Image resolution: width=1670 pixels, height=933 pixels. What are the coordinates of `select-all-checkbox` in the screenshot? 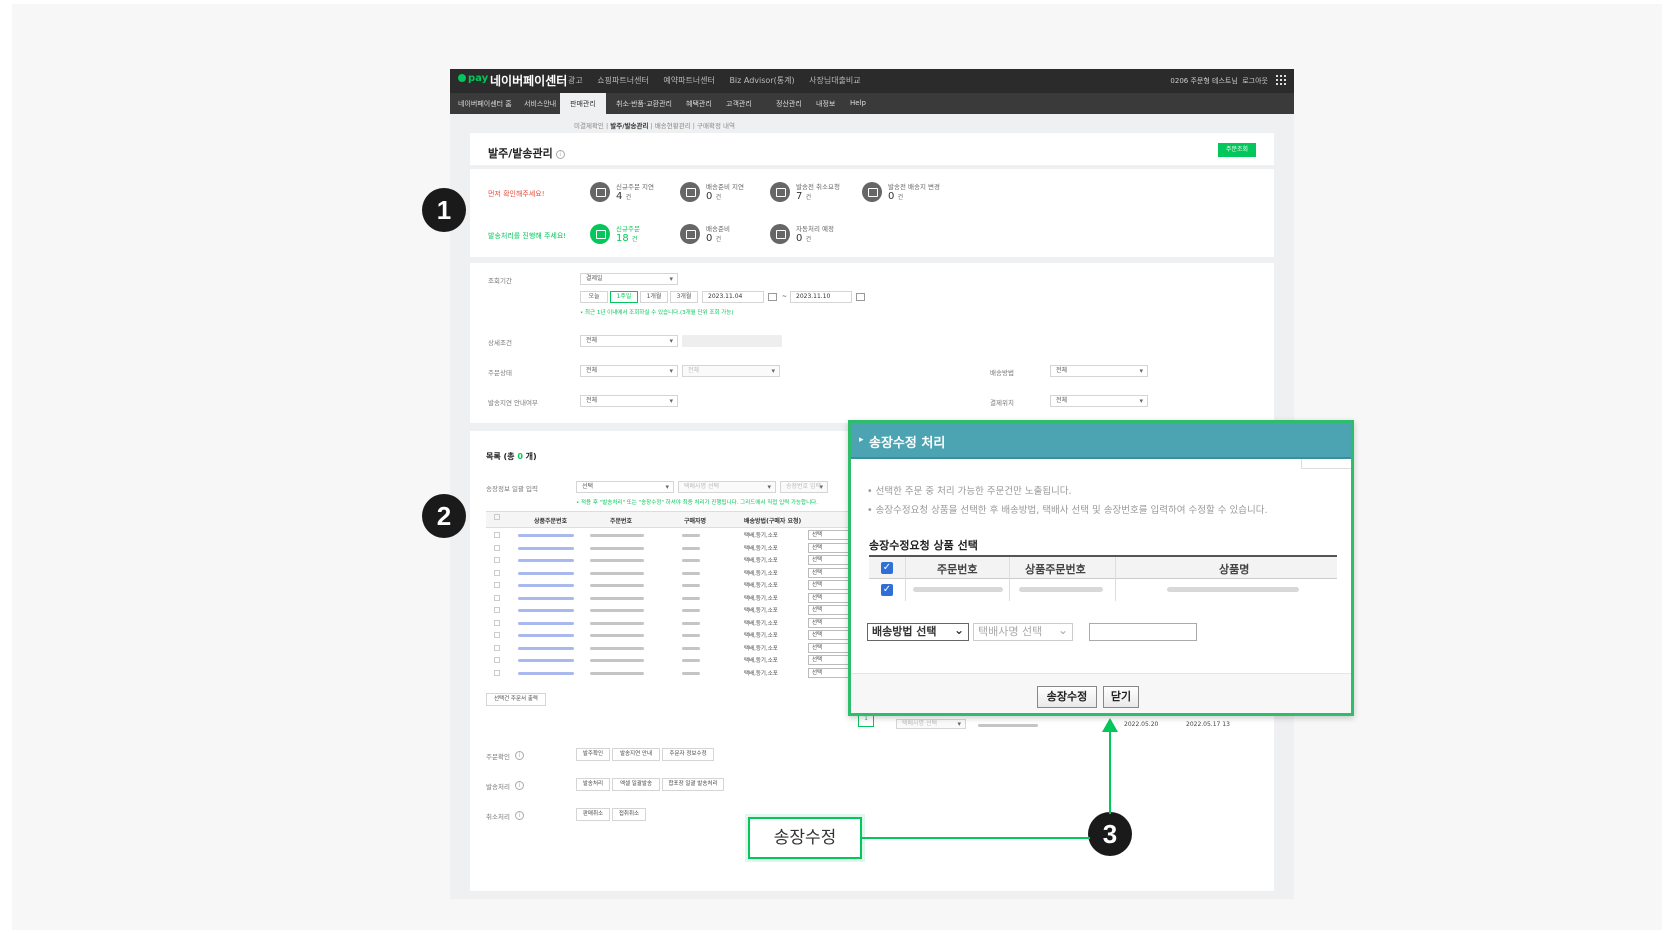 It's located at (497, 517).